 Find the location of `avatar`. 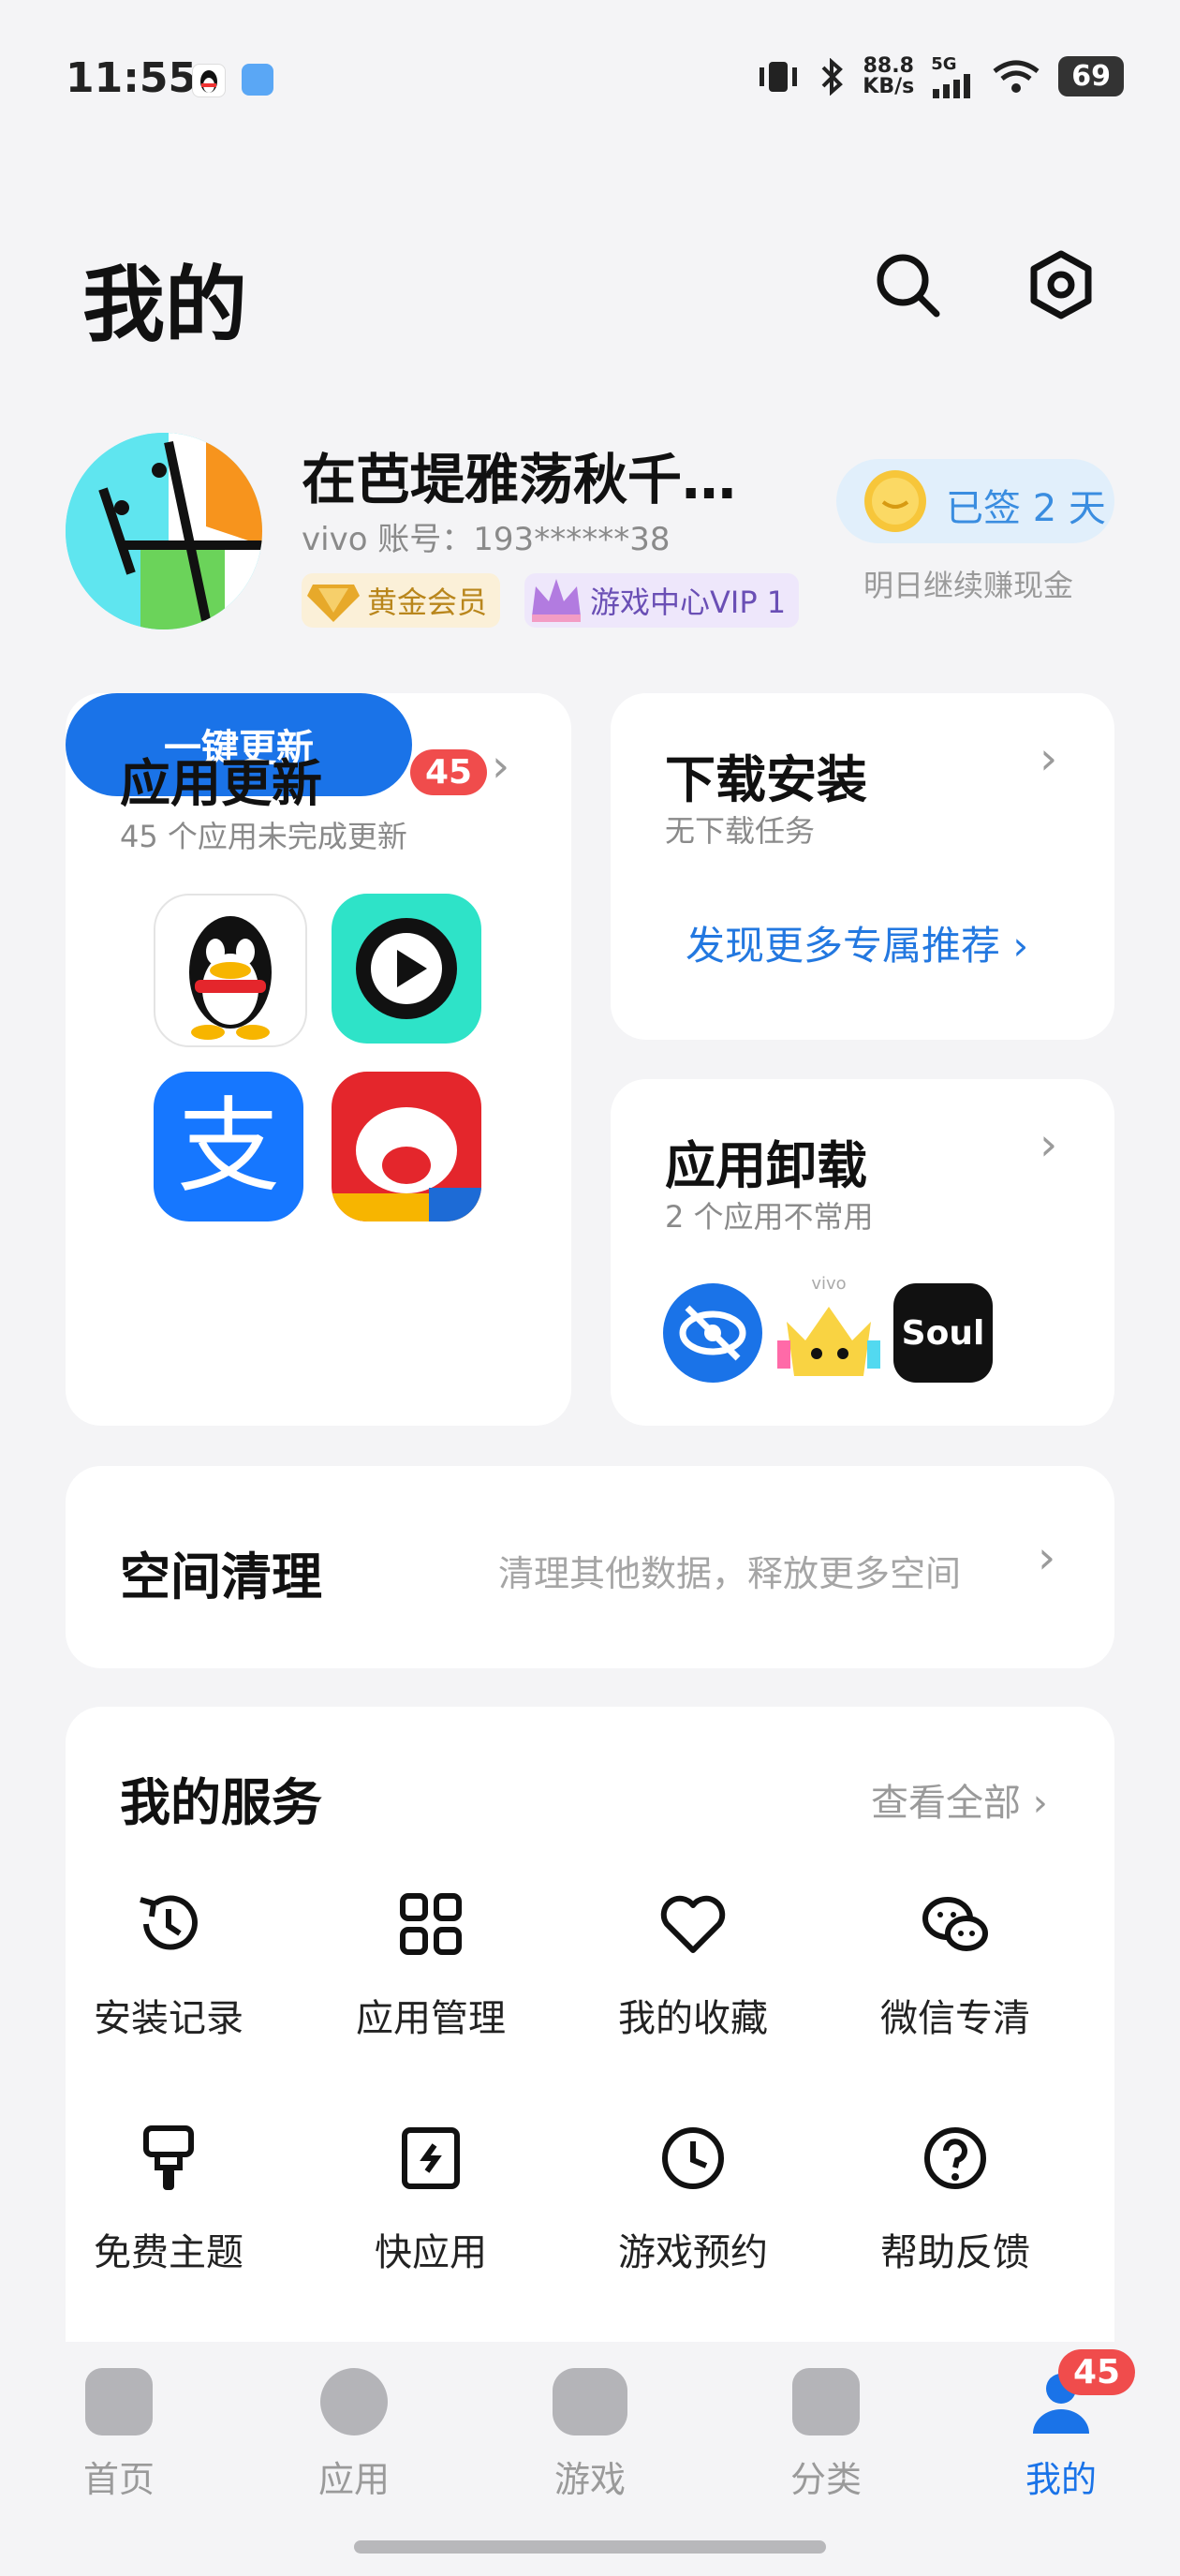

avatar is located at coordinates (164, 531).